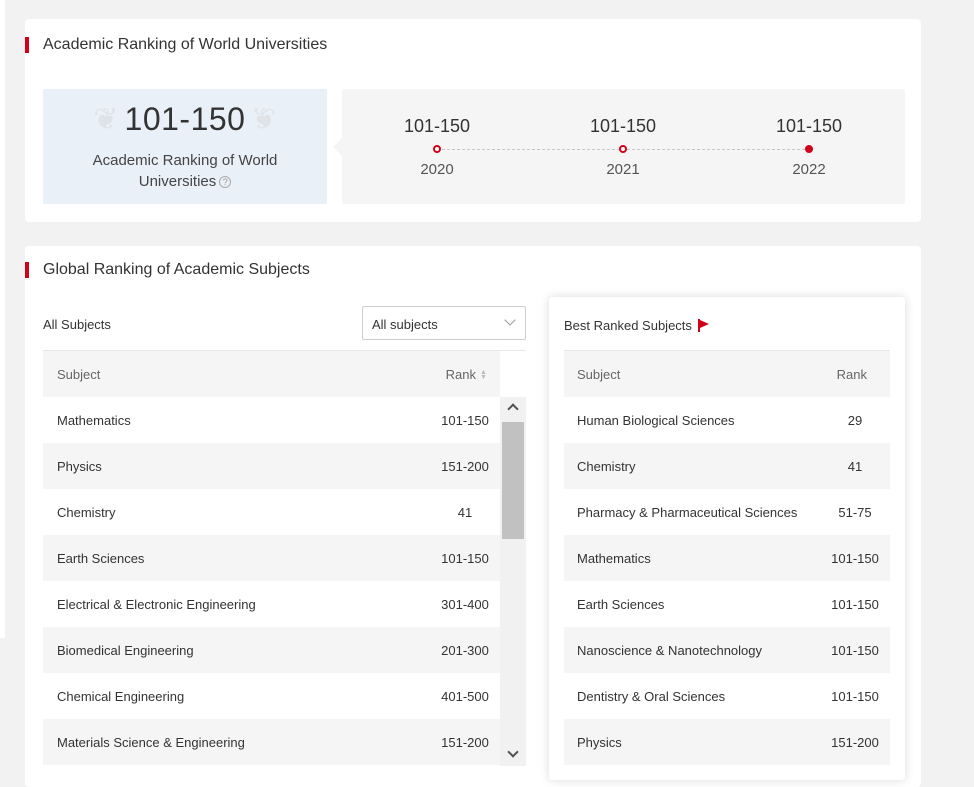  What do you see at coordinates (465, 650) in the screenshot?
I see `row-rank: 201-300` at bounding box center [465, 650].